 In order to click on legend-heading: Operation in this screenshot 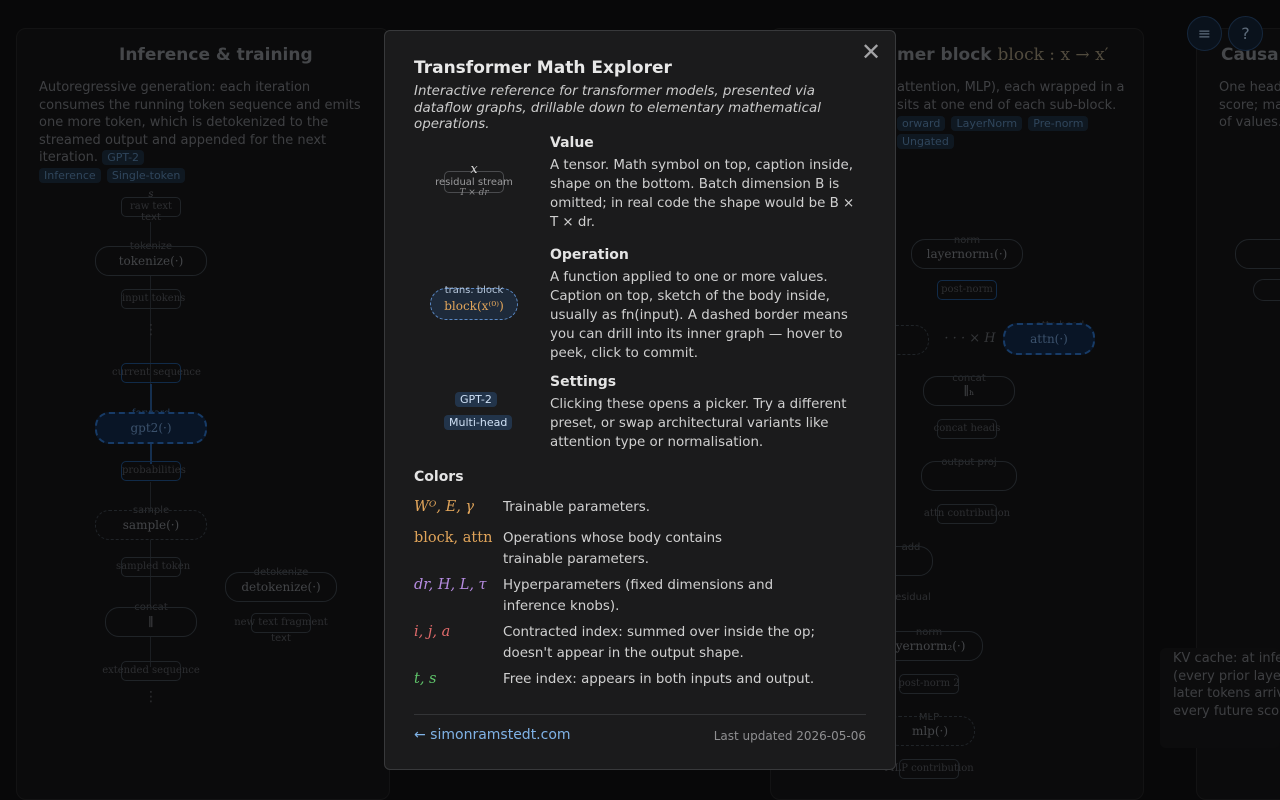, I will do `click(589, 255)`.